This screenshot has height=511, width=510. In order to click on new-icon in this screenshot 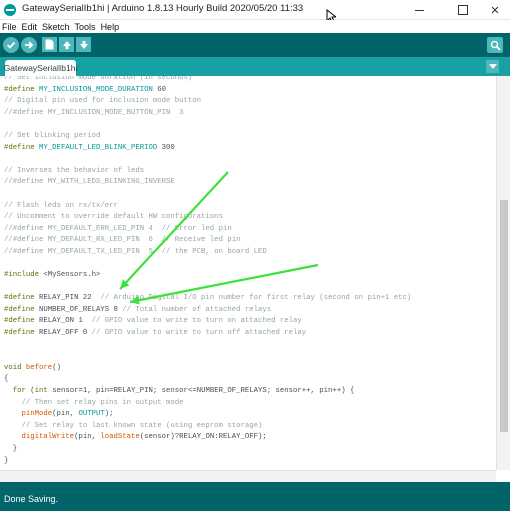, I will do `click(49, 44)`.